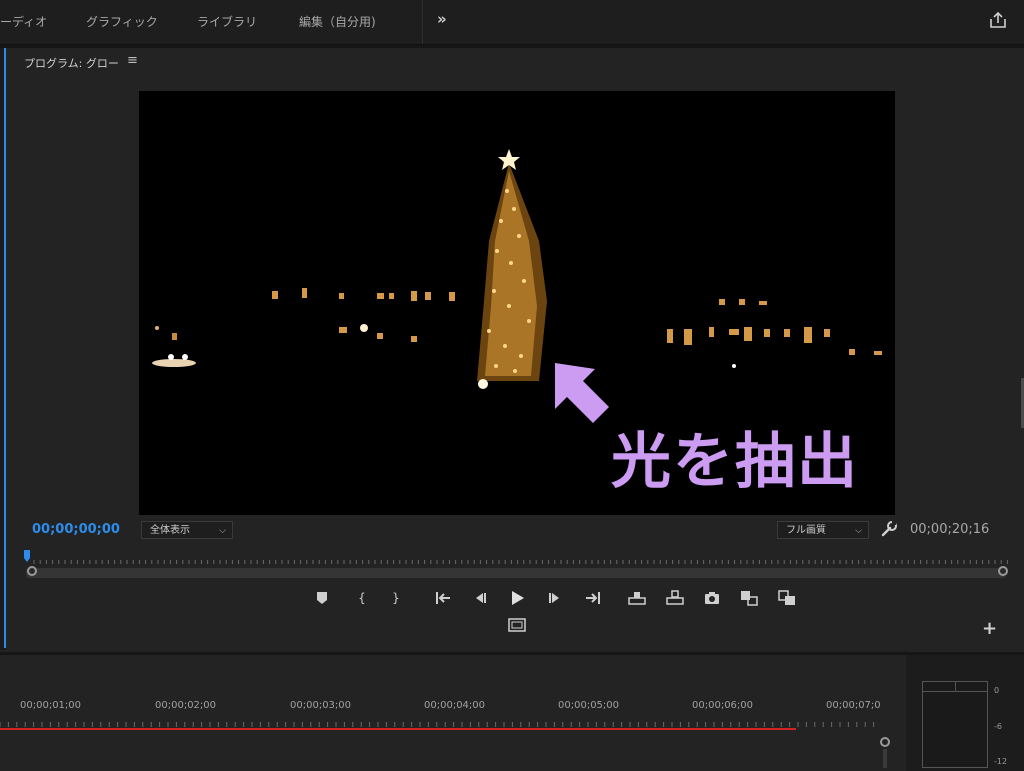 The width and height of the screenshot is (1024, 771). What do you see at coordinates (170, 530) in the screenshot?
I see `zoom-select-value: 全体表示` at bounding box center [170, 530].